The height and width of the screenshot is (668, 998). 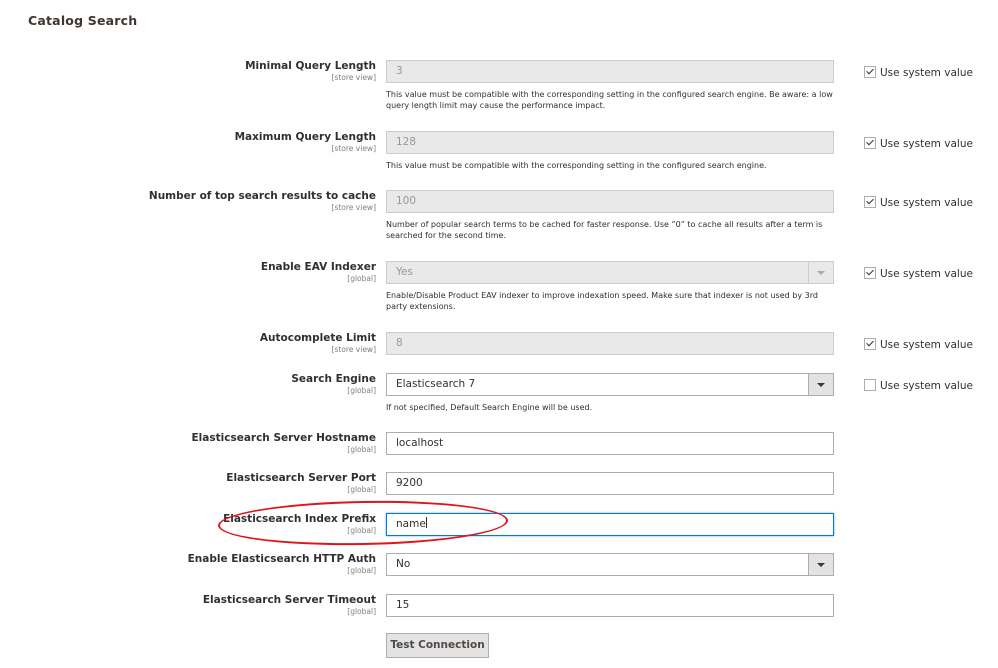 What do you see at coordinates (610, 384) in the screenshot?
I see `search-engine-select: Elasticsearch 7` at bounding box center [610, 384].